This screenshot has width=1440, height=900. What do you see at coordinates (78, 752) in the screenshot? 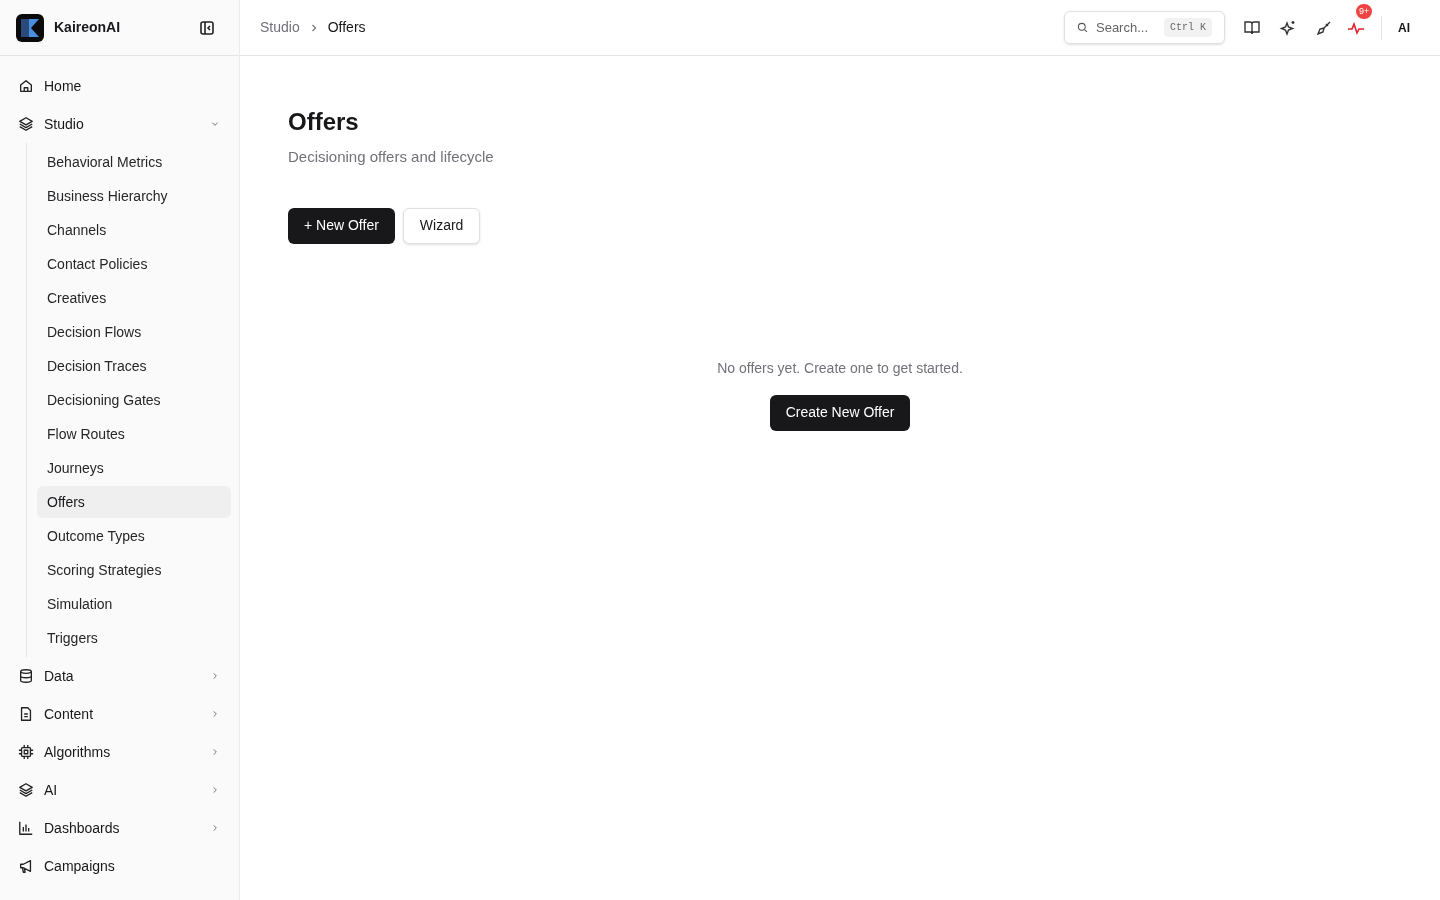
I see `nav-label: Algorithms` at bounding box center [78, 752].